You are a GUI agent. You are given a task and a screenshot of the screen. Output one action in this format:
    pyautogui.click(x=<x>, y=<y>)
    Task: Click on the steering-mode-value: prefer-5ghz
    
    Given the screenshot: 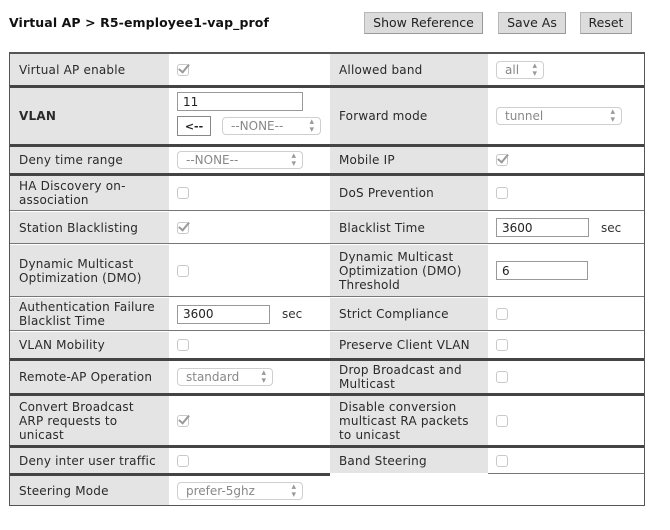 What is the action you would take?
    pyautogui.click(x=220, y=490)
    